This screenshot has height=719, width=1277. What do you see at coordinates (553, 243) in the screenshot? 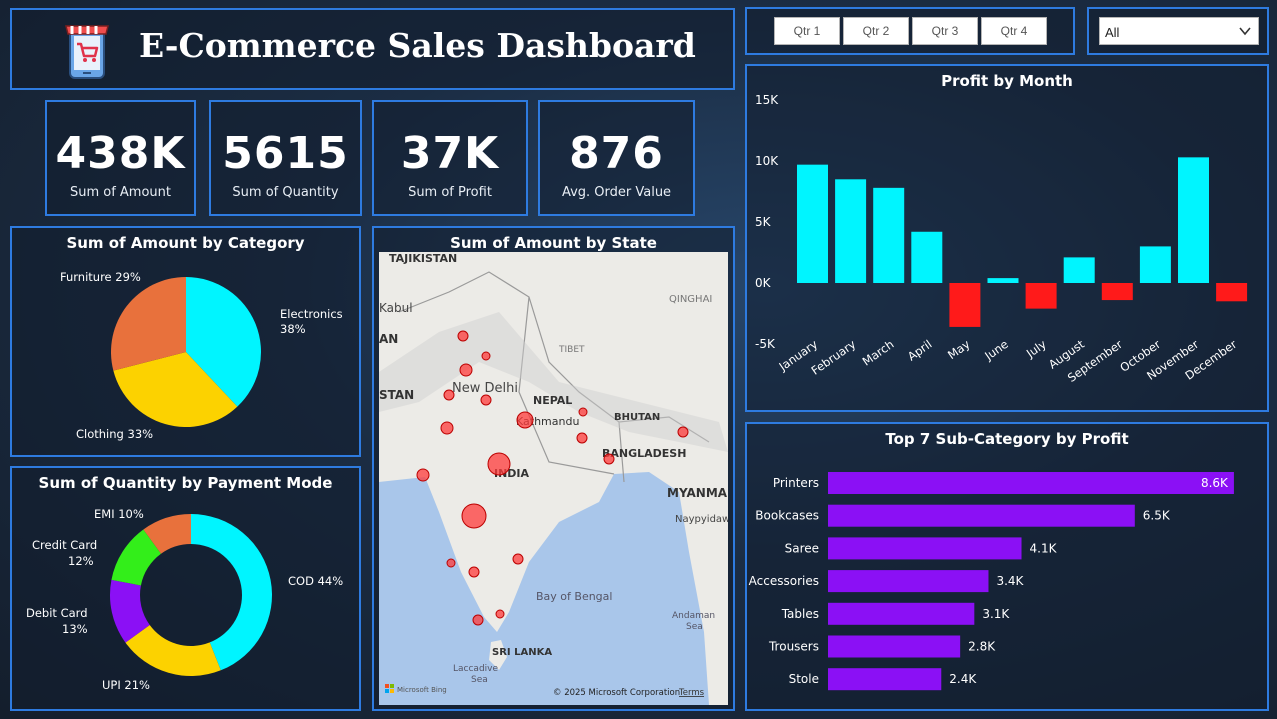
I see `chart-title: Sum of Amount by State` at bounding box center [553, 243].